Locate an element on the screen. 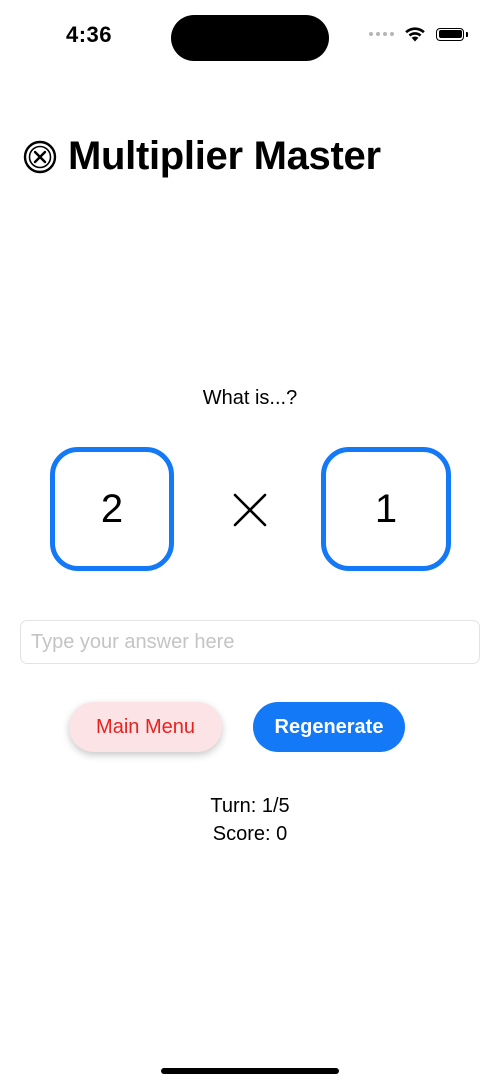  answer-input is located at coordinates (250, 642).